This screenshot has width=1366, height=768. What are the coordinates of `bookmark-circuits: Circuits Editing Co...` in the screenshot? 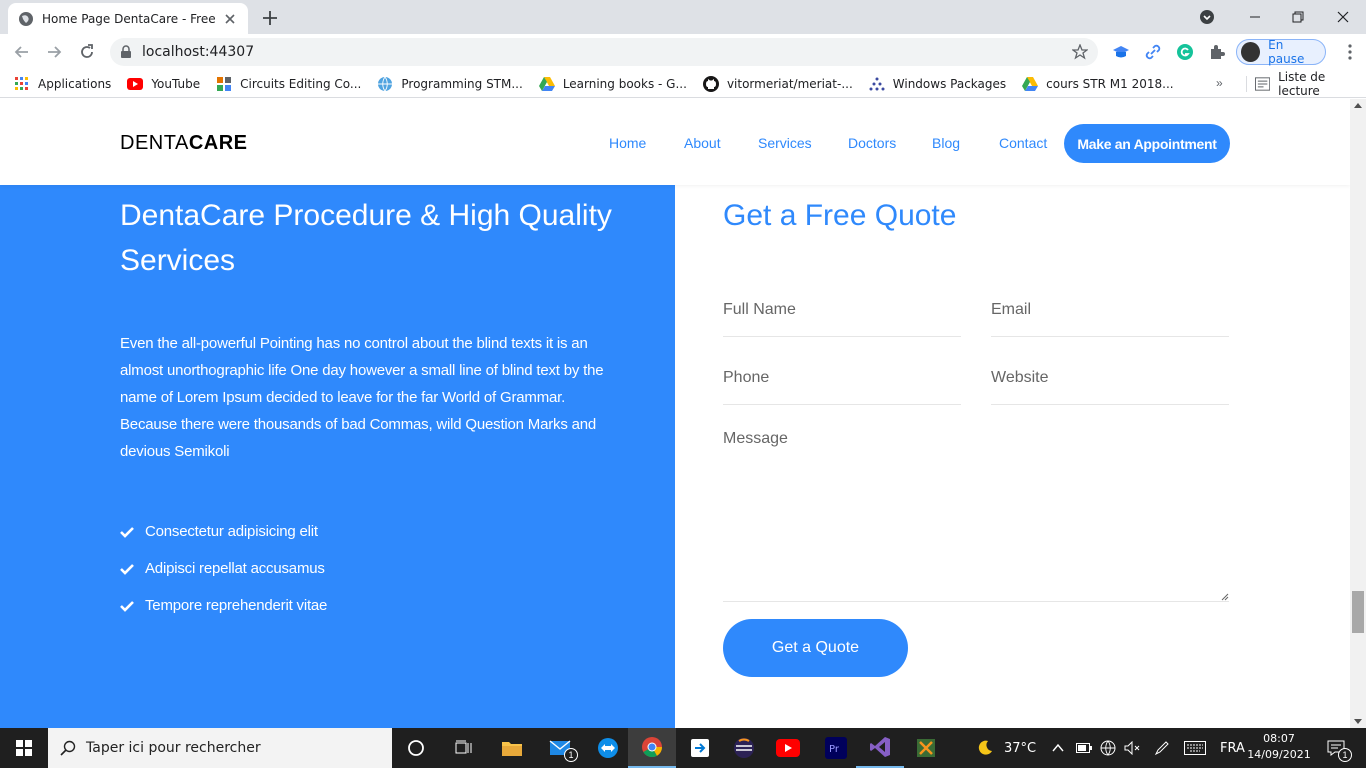 It's located at (288, 84).